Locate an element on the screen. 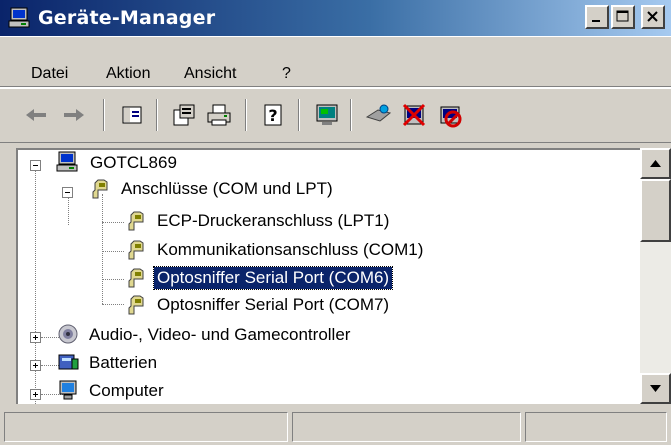  device-manager-icon is located at coordinates (20, 18).